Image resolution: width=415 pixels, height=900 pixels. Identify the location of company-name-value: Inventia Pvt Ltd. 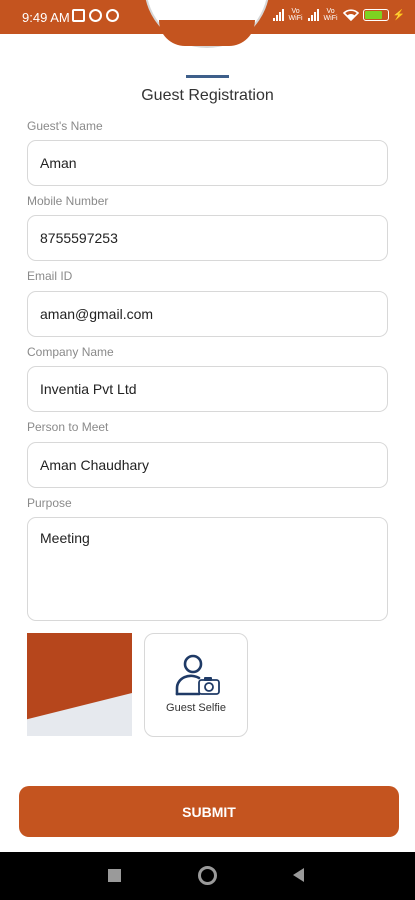
(88, 389).